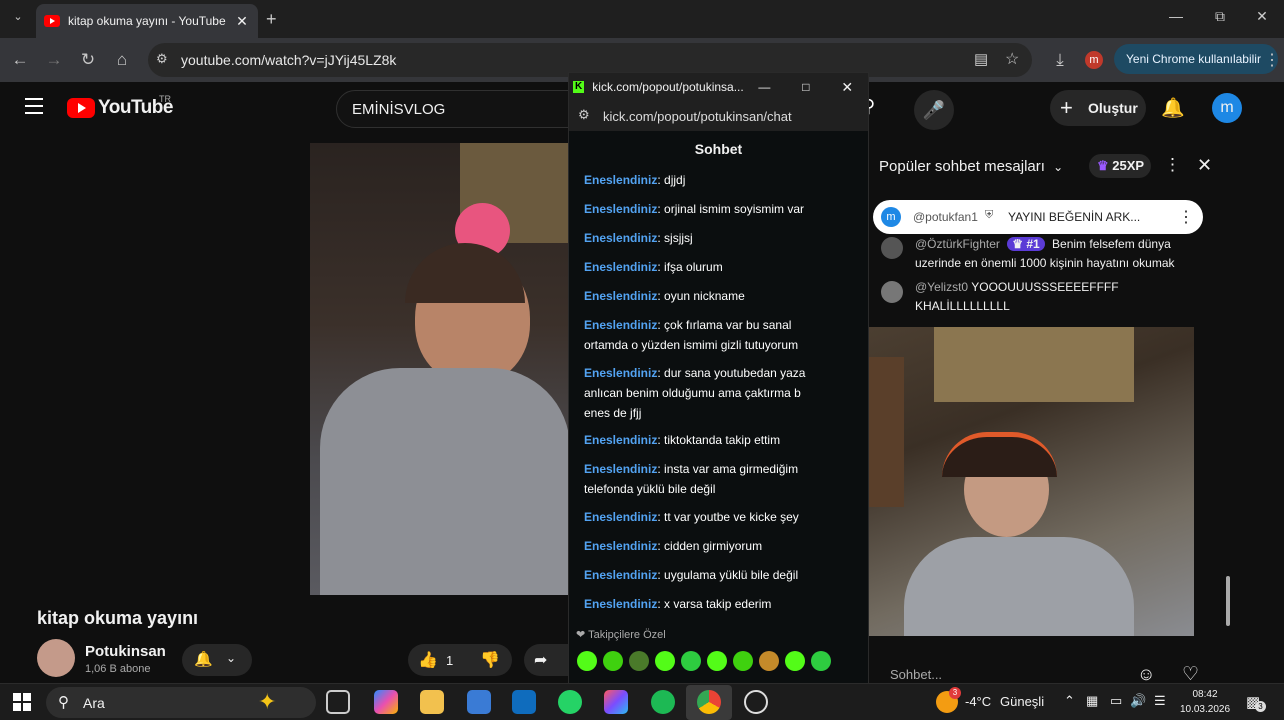  Describe the element at coordinates (1160, 701) in the screenshot. I see `network-icon: ☰` at that location.